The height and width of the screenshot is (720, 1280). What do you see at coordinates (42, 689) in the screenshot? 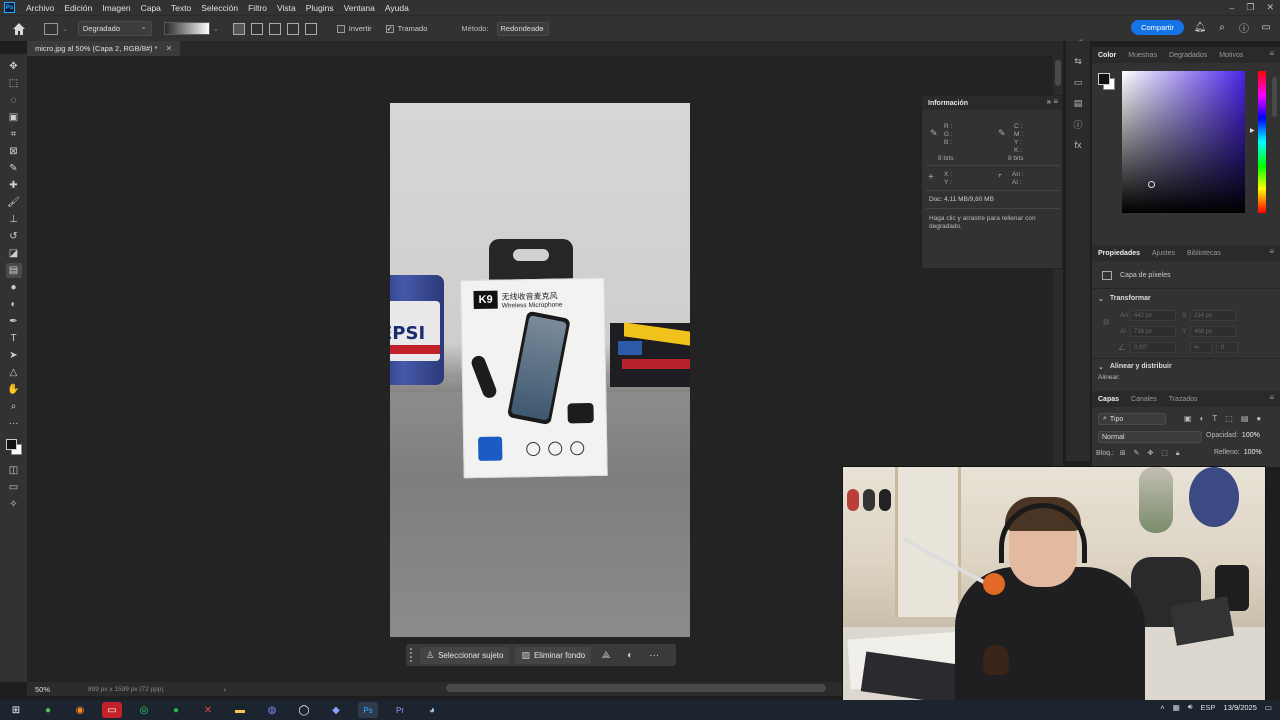
I see `zoom-level: 50%` at bounding box center [42, 689].